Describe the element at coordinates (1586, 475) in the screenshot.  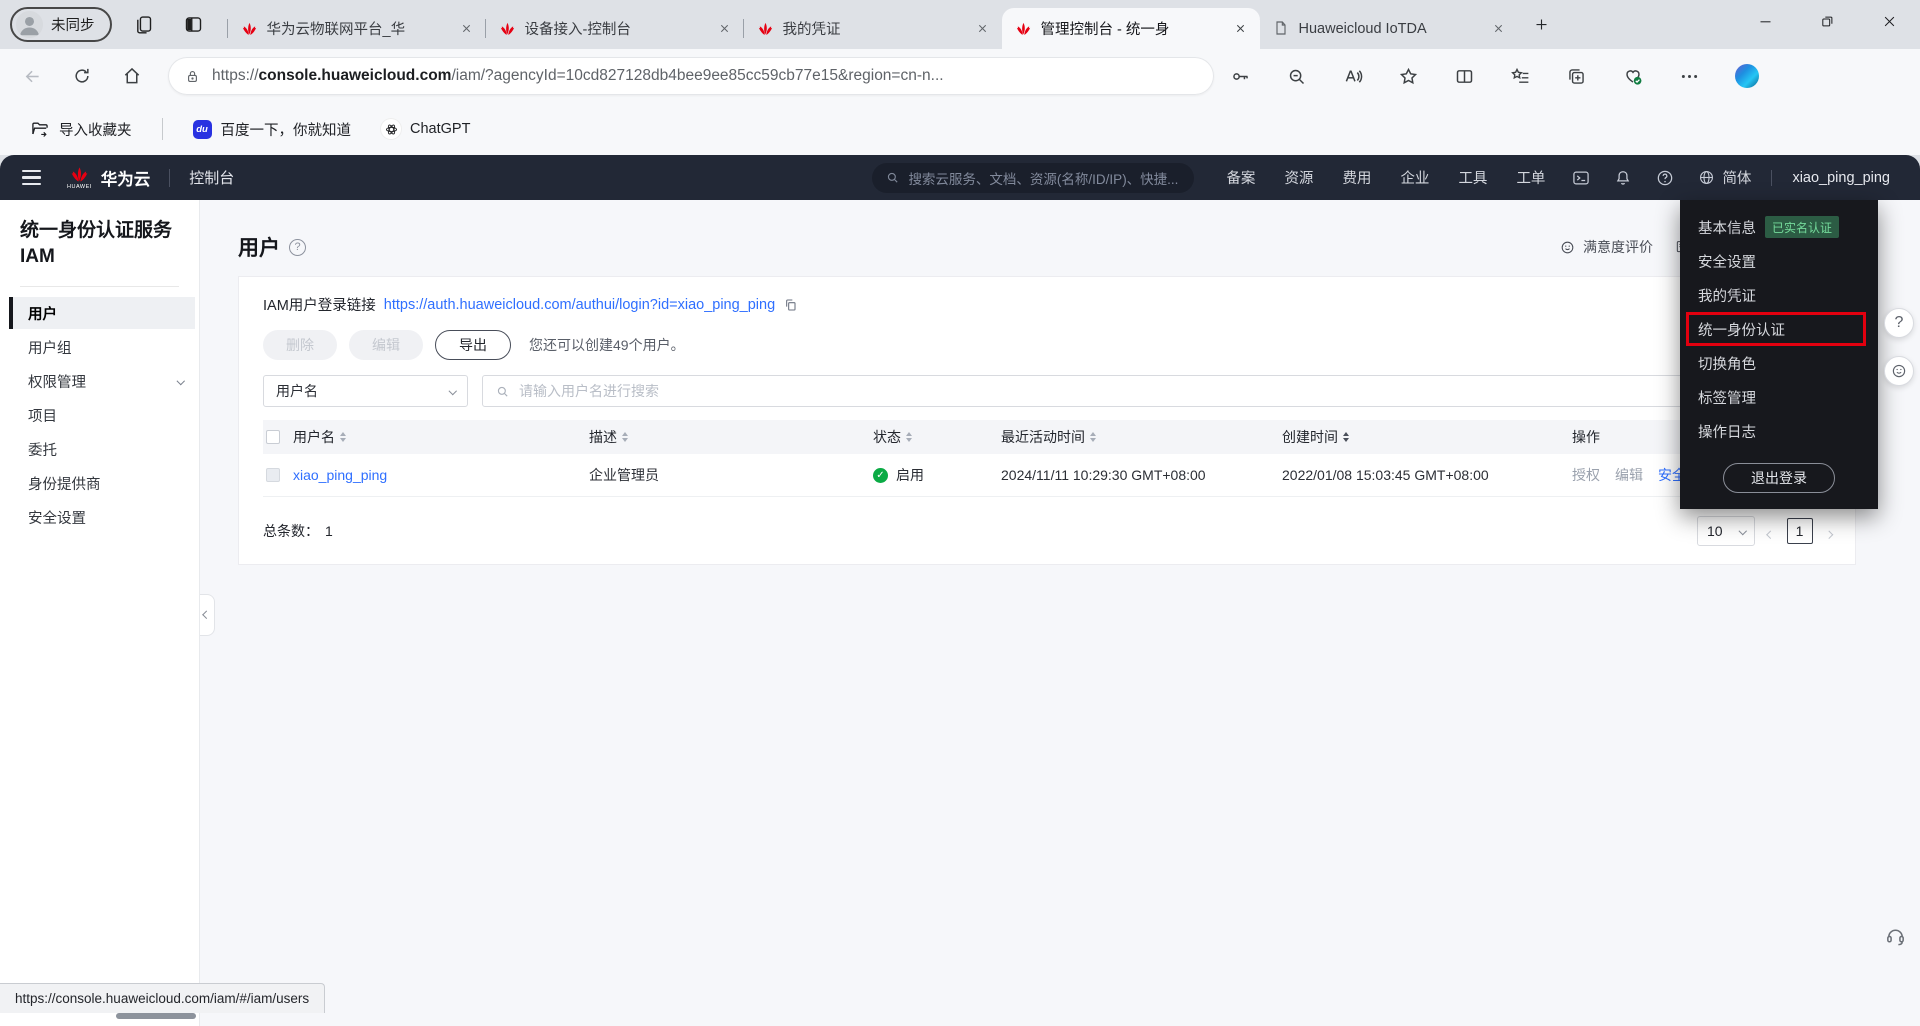
I see `authorize-action: 授权` at that location.